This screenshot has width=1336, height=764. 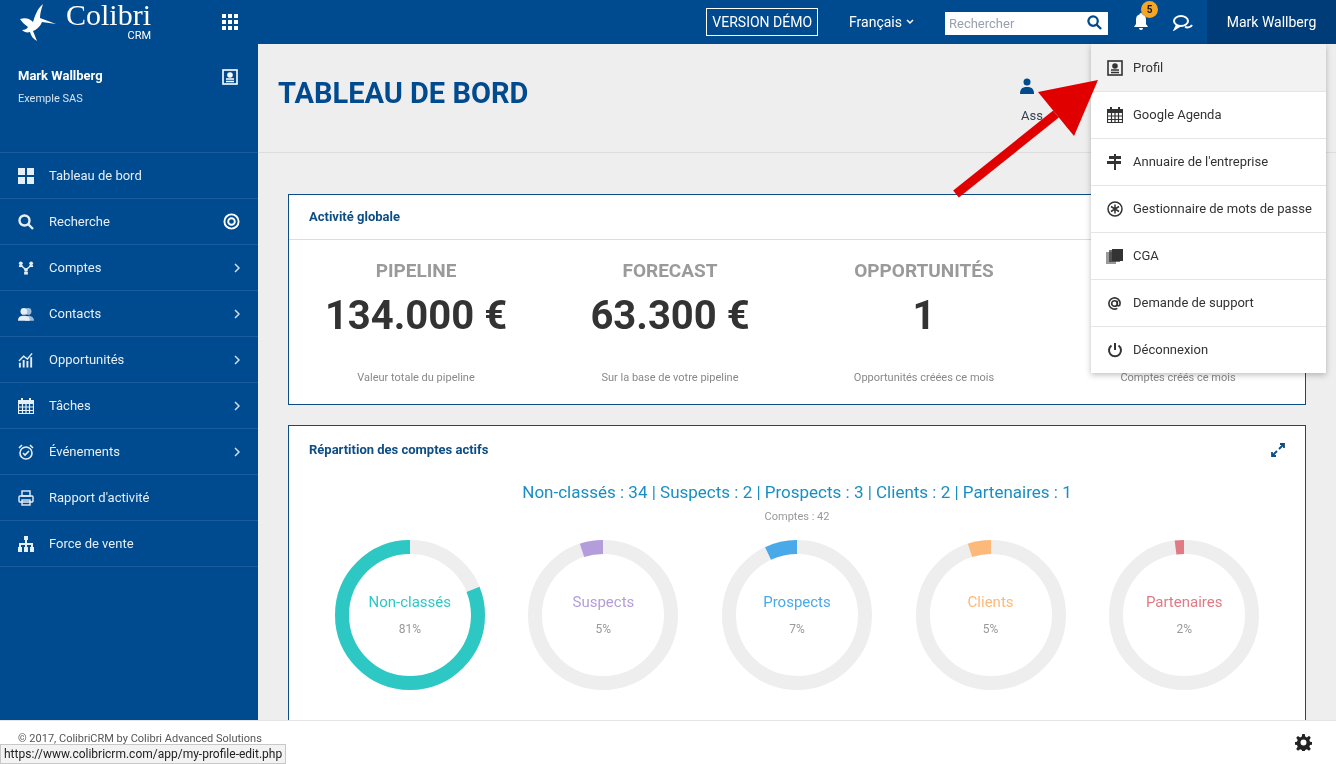 What do you see at coordinates (403, 94) in the screenshot?
I see `page-title: TABLEAU DE BORD` at bounding box center [403, 94].